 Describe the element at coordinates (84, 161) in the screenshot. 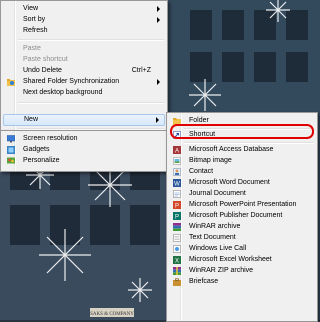

I see `menu-item-personalize: Personalize` at that location.